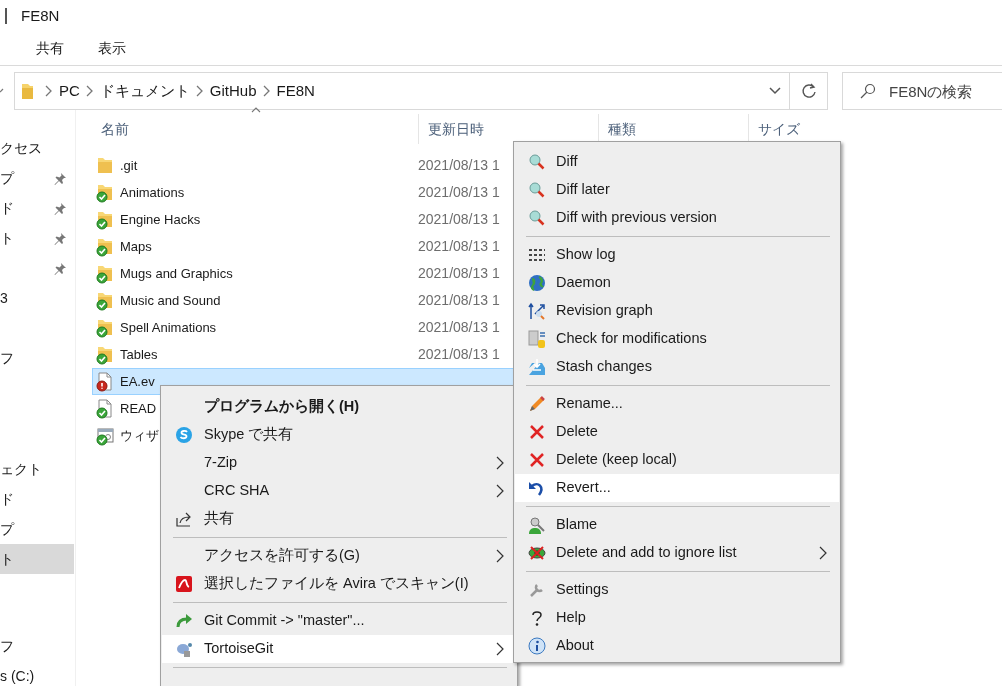  What do you see at coordinates (136, 246) in the screenshot?
I see `file-name: Maps` at bounding box center [136, 246].